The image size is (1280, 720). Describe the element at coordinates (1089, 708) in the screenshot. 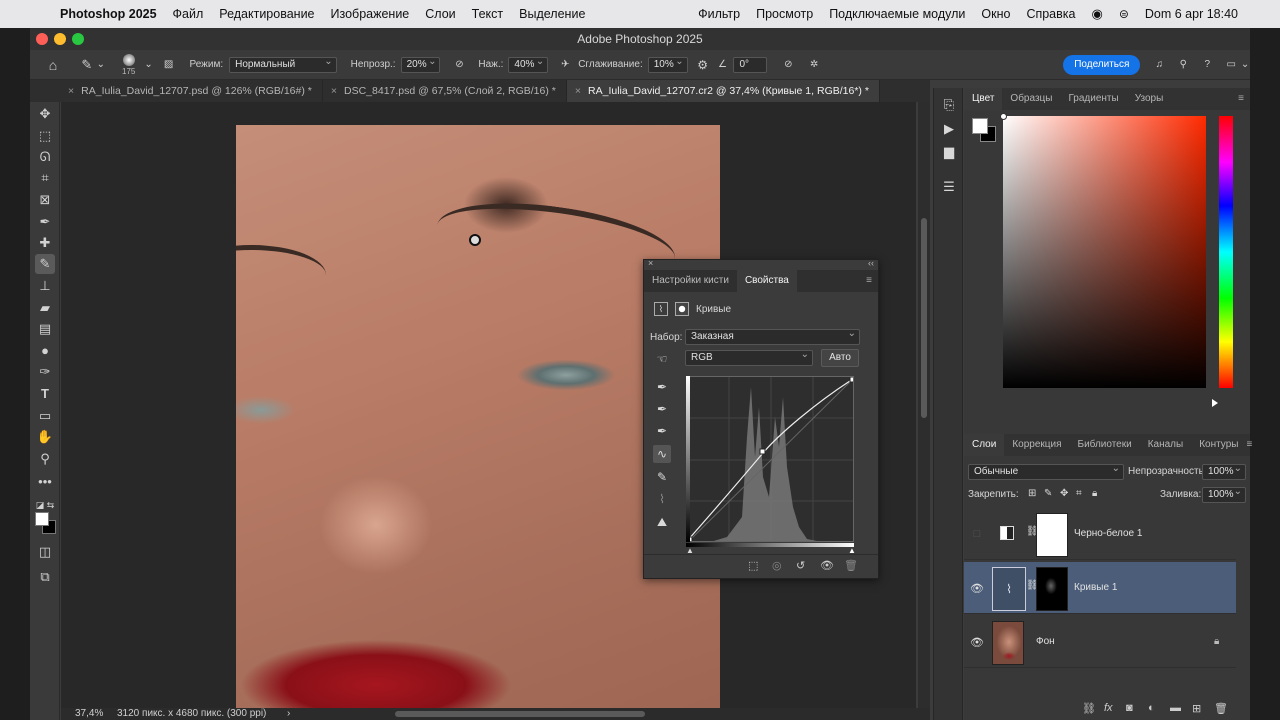

I see `link-layers-icon: ⛓` at that location.